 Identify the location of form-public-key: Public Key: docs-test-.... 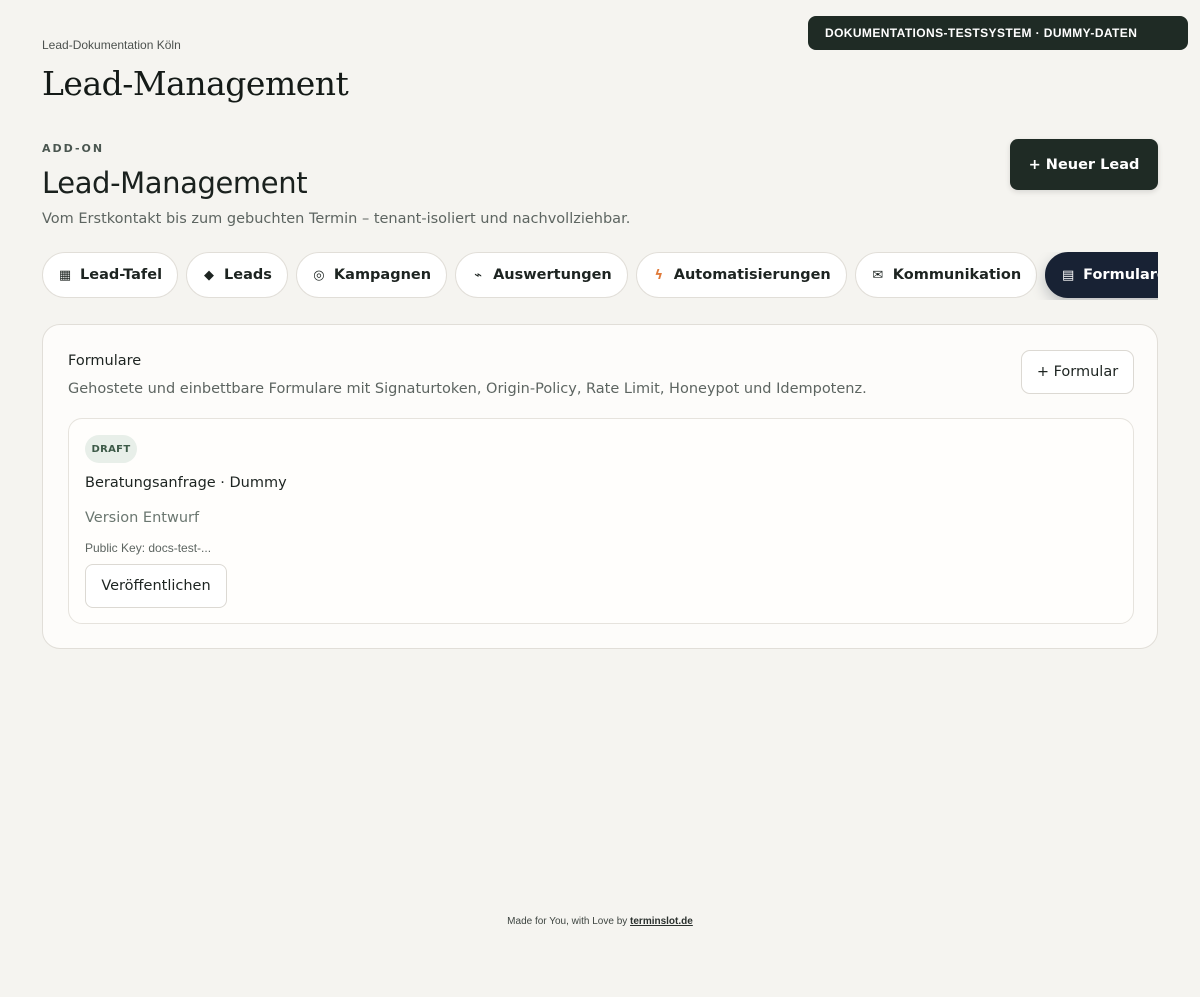
(148, 548).